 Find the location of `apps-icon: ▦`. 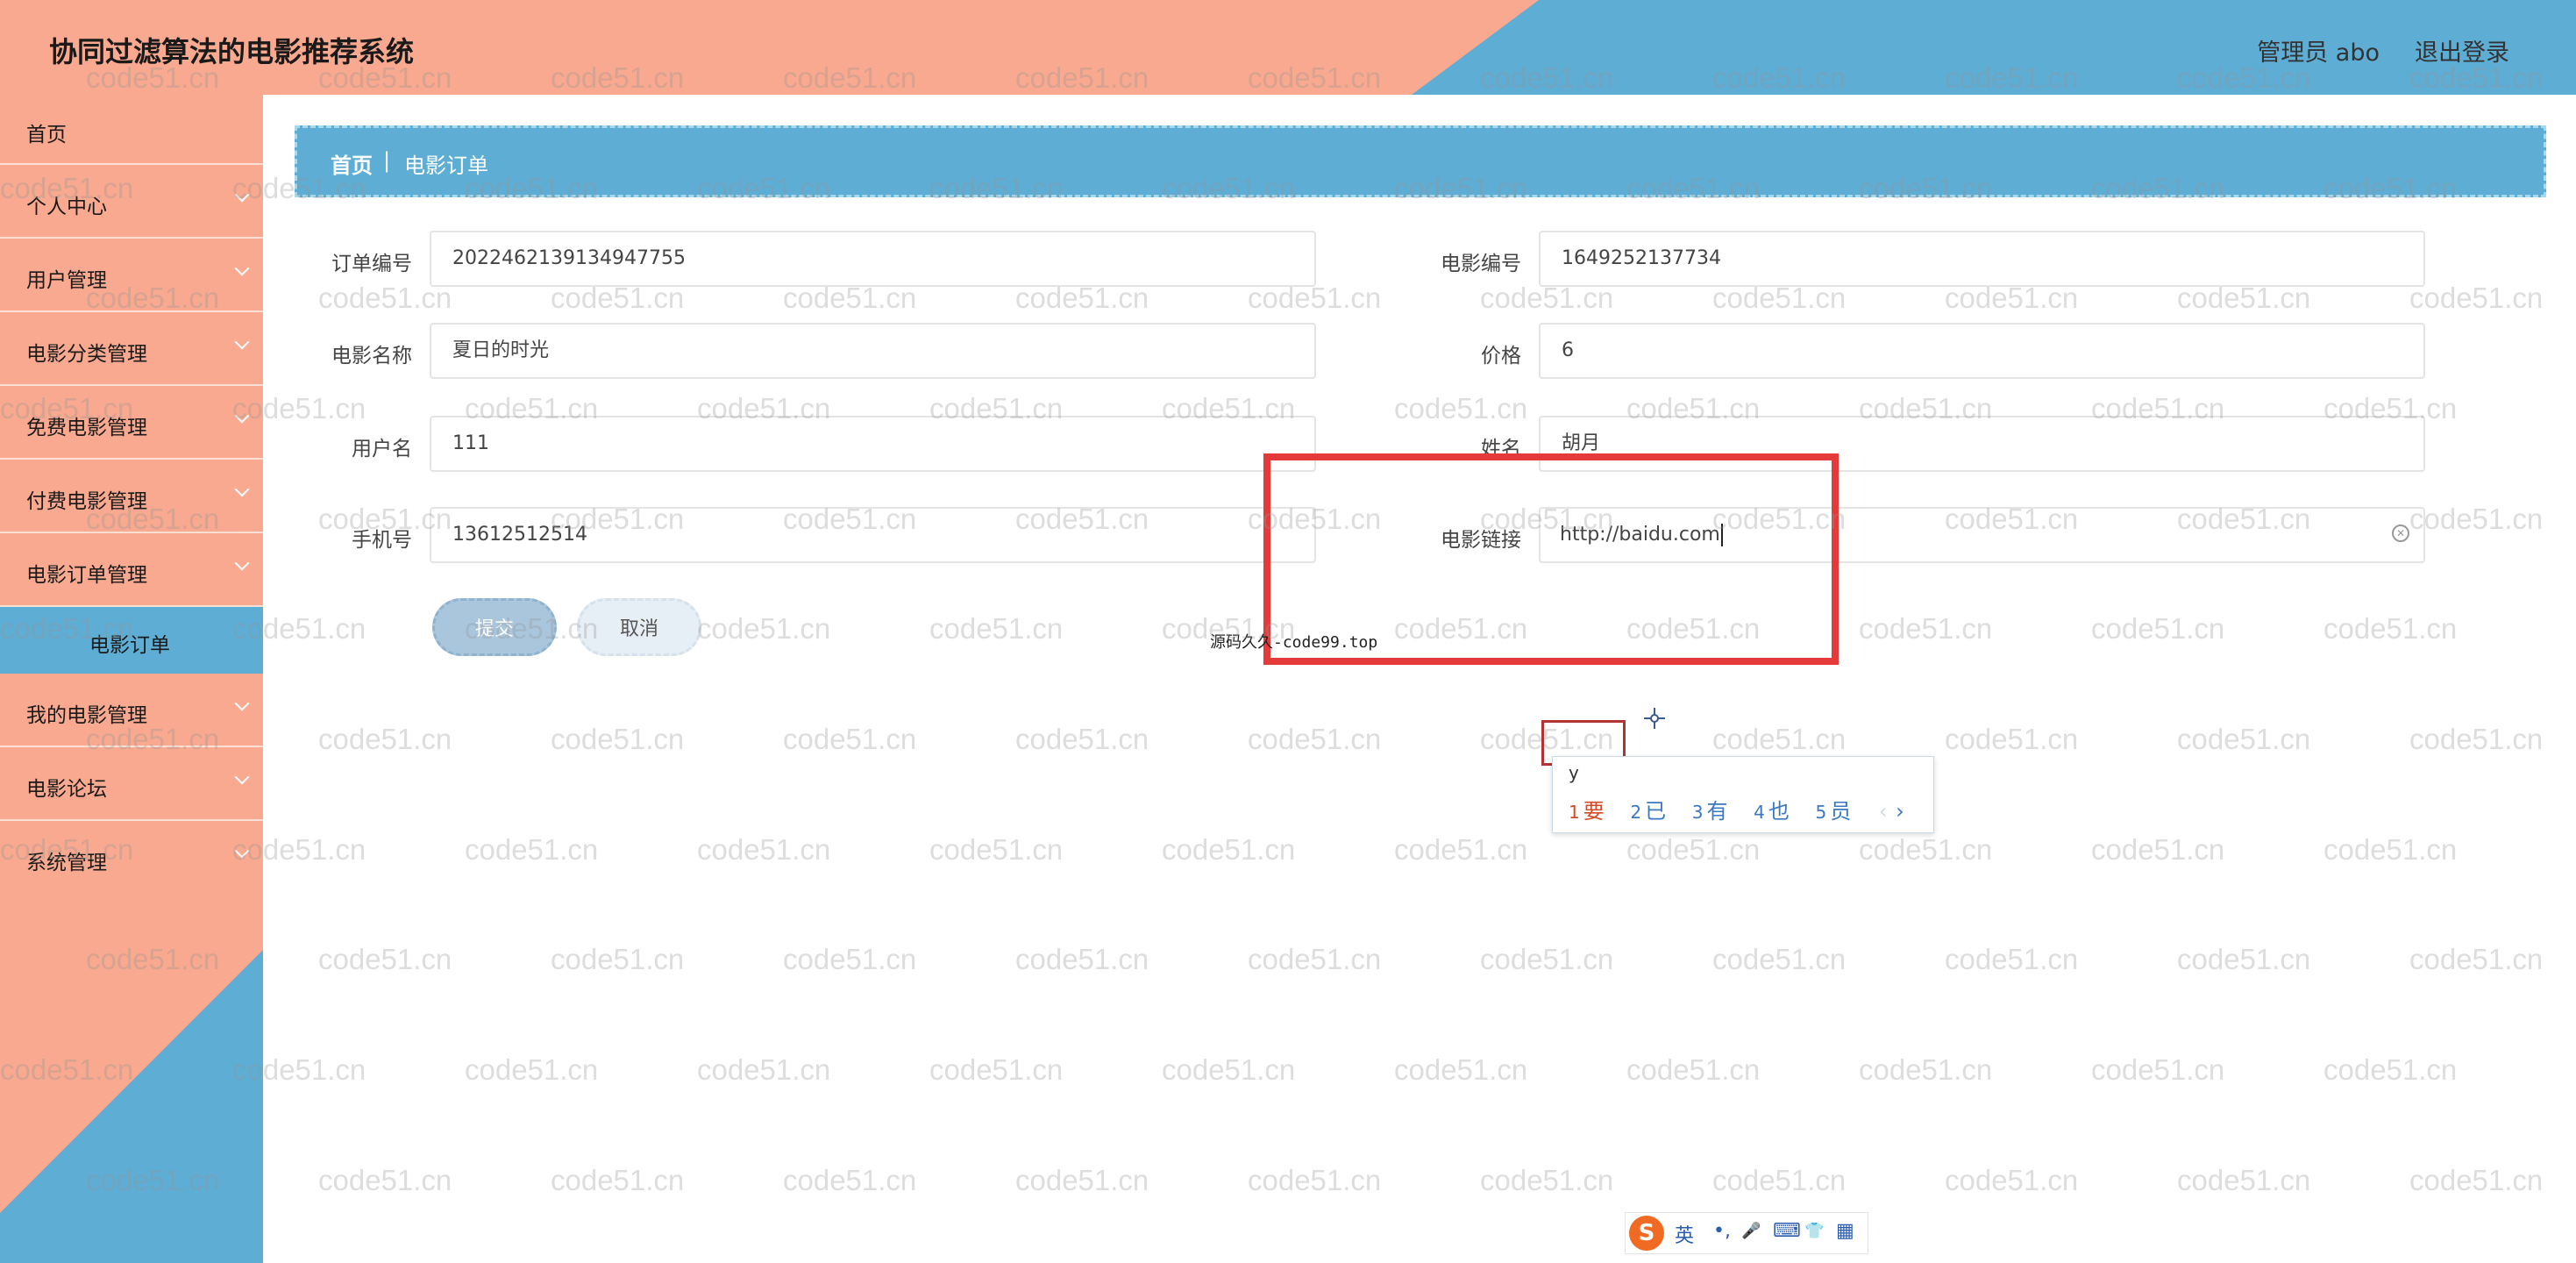

apps-icon: ▦ is located at coordinates (1845, 1231).